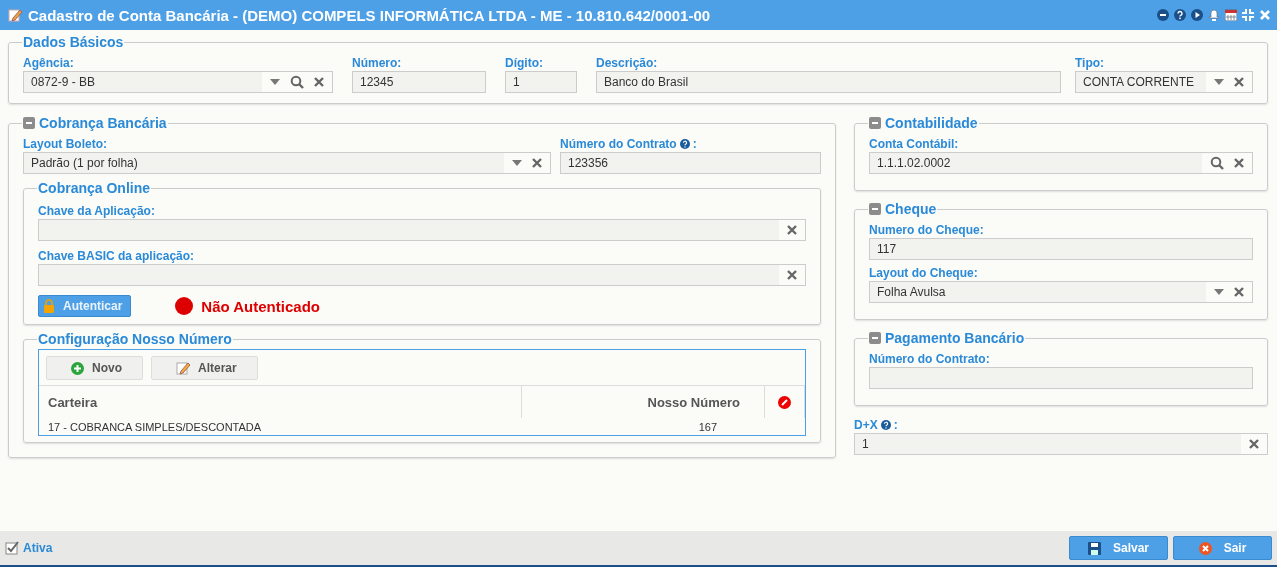  What do you see at coordinates (77, 368) in the screenshot?
I see `plus-icon` at bounding box center [77, 368].